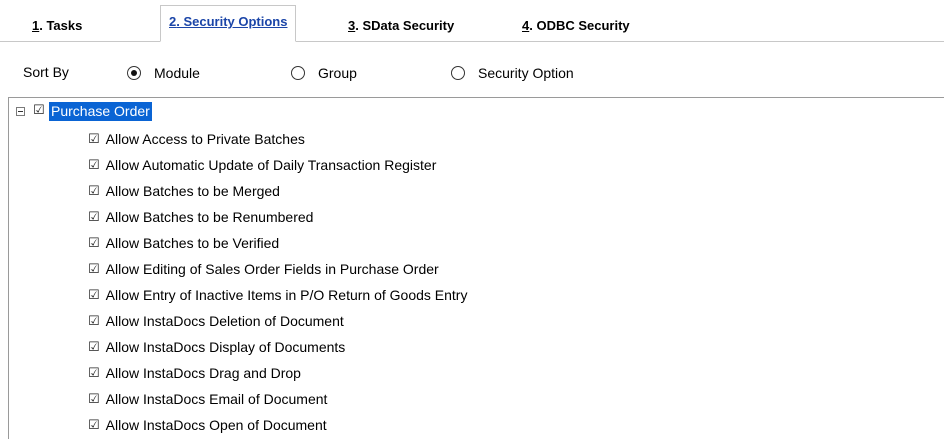  What do you see at coordinates (205, 139) in the screenshot?
I see `tree-item-label: Allow Access to Private Batches` at bounding box center [205, 139].